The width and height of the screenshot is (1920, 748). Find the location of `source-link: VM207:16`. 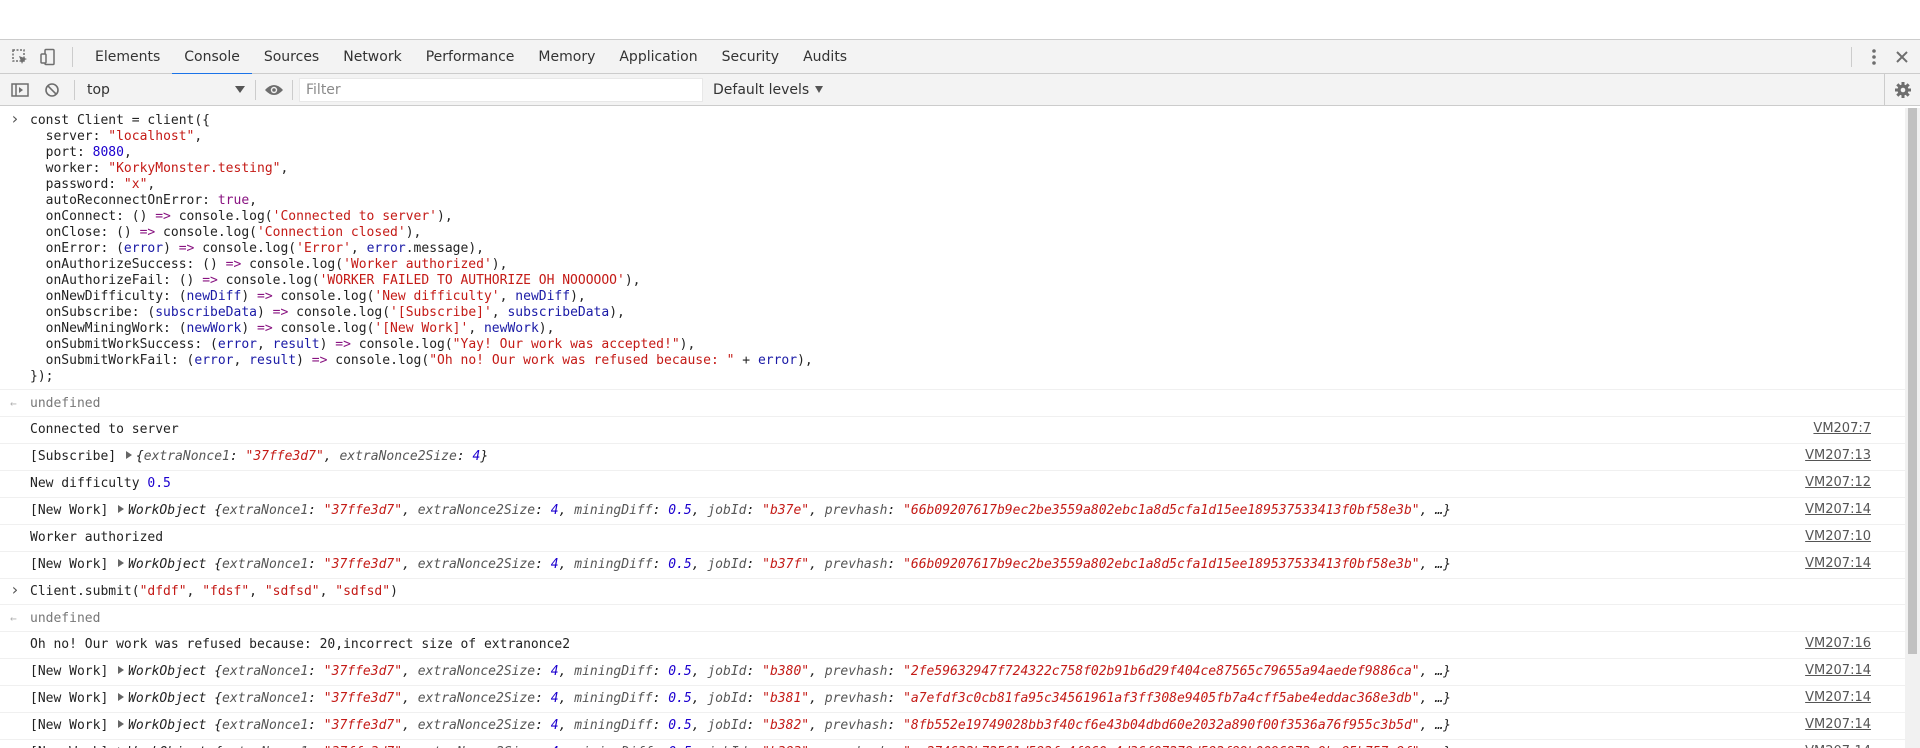

source-link: VM207:16 is located at coordinates (1838, 644).